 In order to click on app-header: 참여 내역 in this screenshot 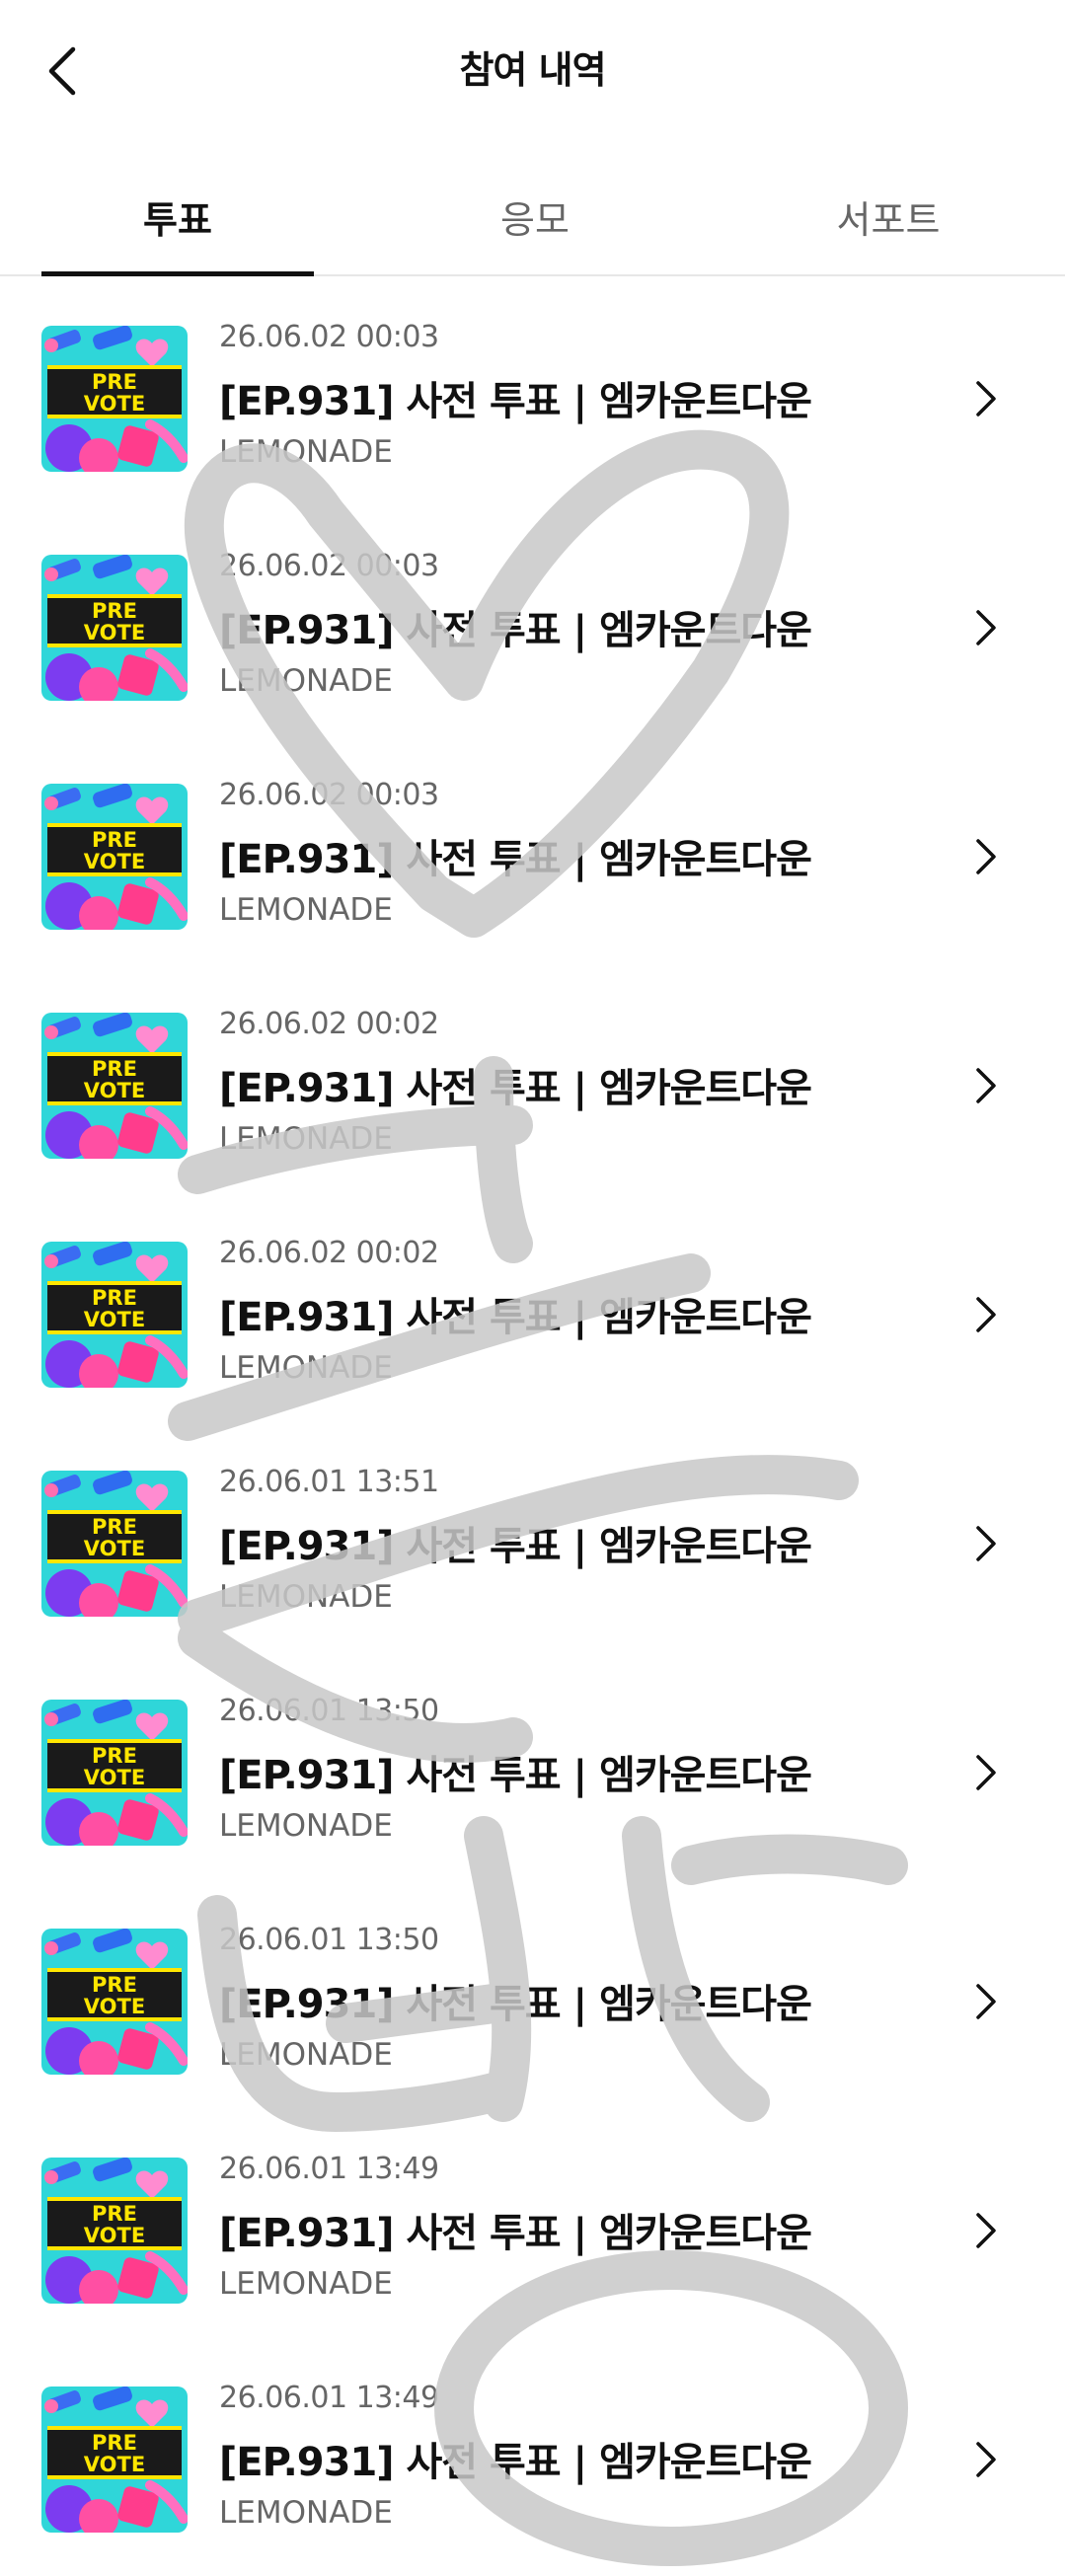, I will do `click(532, 72)`.